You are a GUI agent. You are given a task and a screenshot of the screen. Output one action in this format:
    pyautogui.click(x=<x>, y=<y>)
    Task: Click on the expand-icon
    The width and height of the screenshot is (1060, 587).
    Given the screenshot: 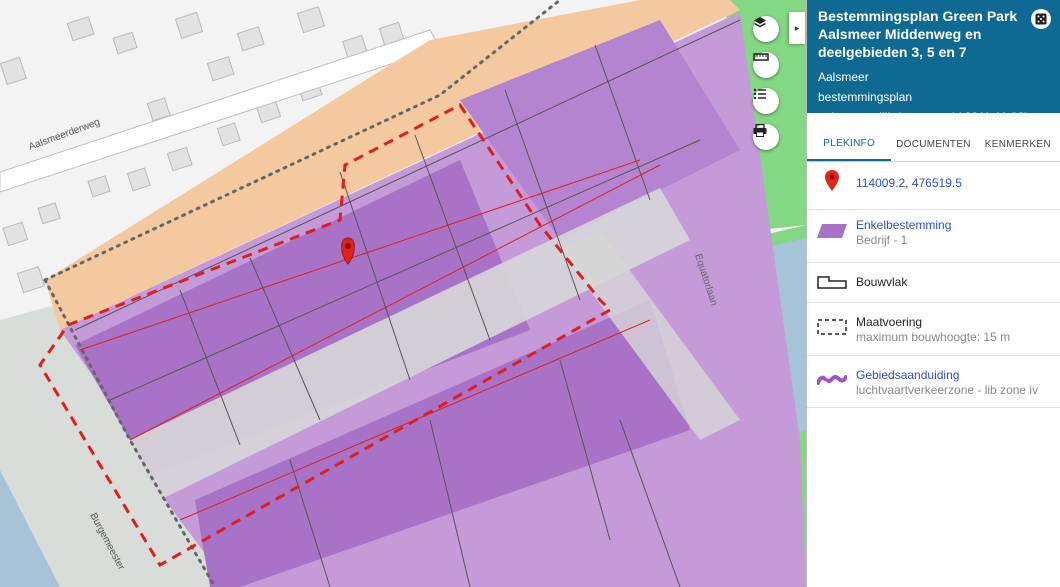 What is the action you would take?
    pyautogui.click(x=1041, y=19)
    